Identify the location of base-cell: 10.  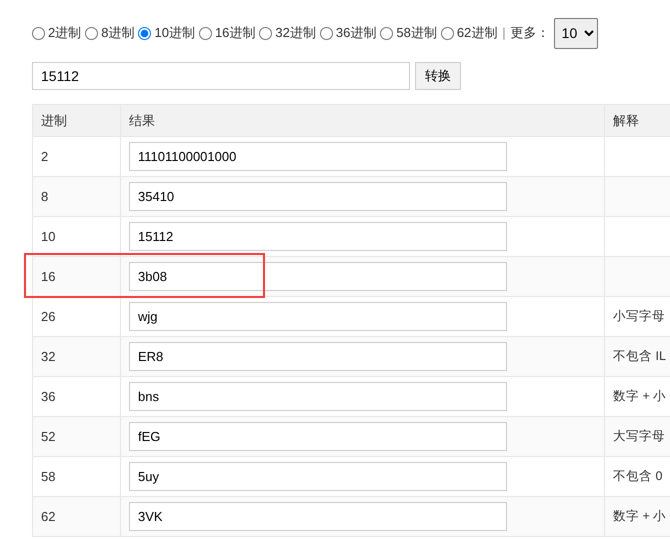
(48, 236).